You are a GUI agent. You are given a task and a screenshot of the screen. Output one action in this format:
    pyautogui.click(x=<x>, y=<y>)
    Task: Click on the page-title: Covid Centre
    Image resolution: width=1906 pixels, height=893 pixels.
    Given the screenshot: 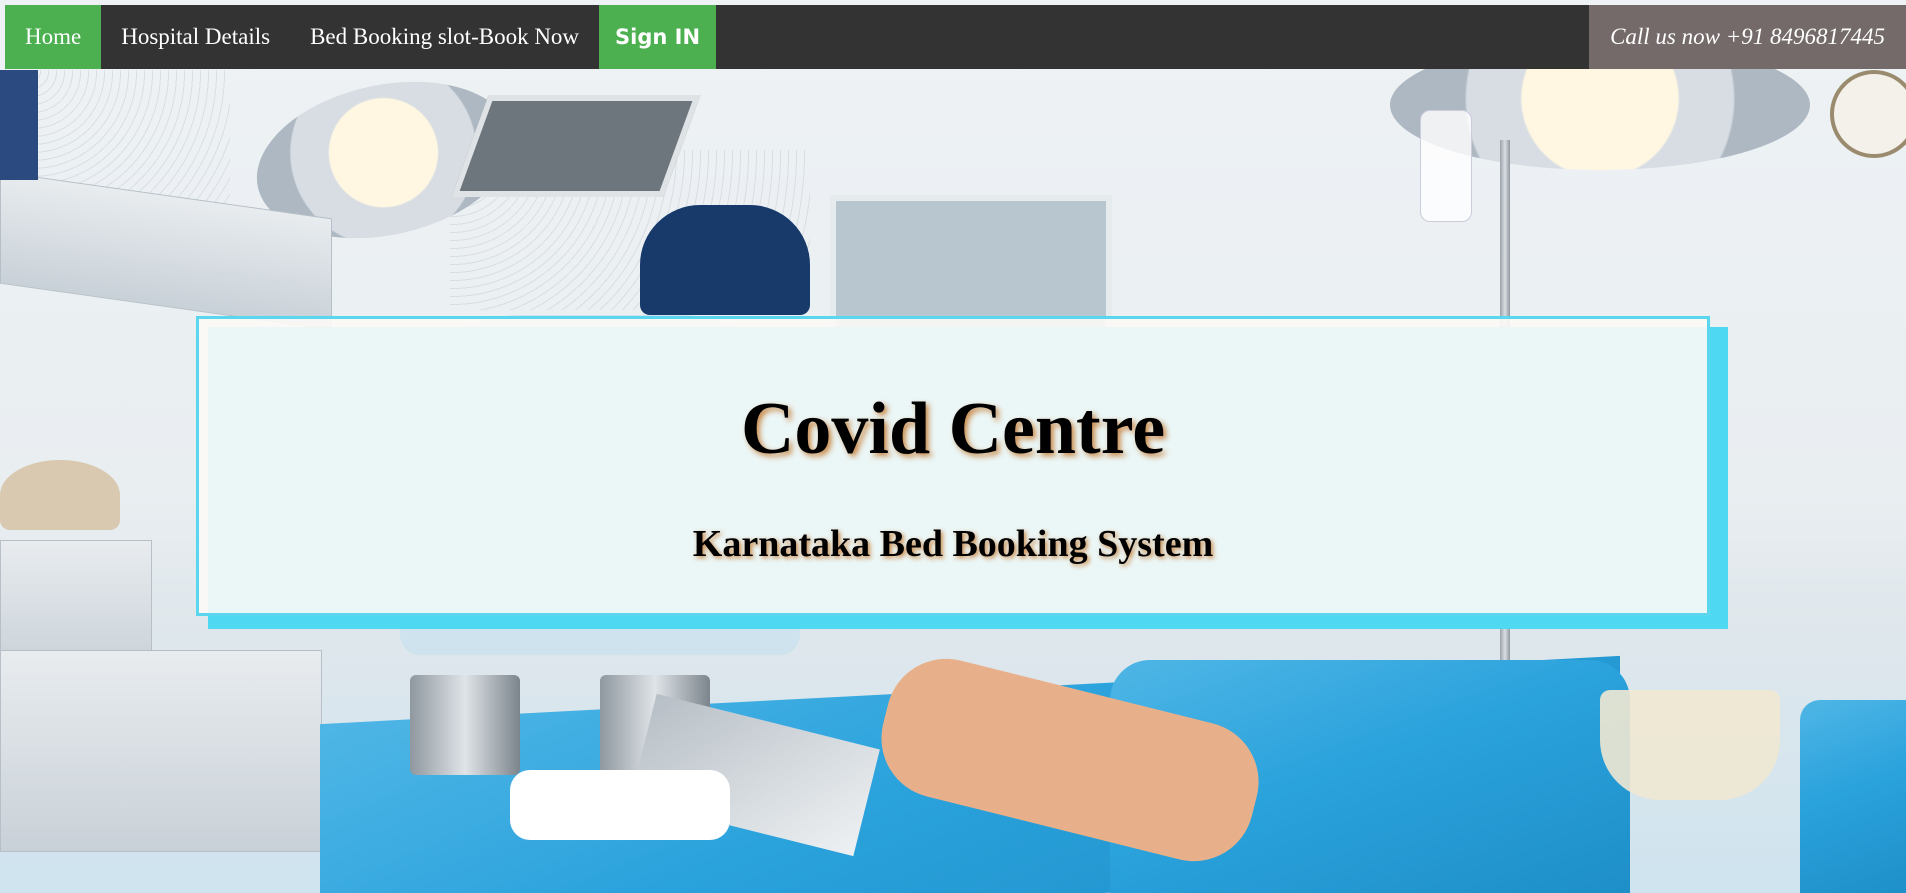 What is the action you would take?
    pyautogui.click(x=953, y=429)
    